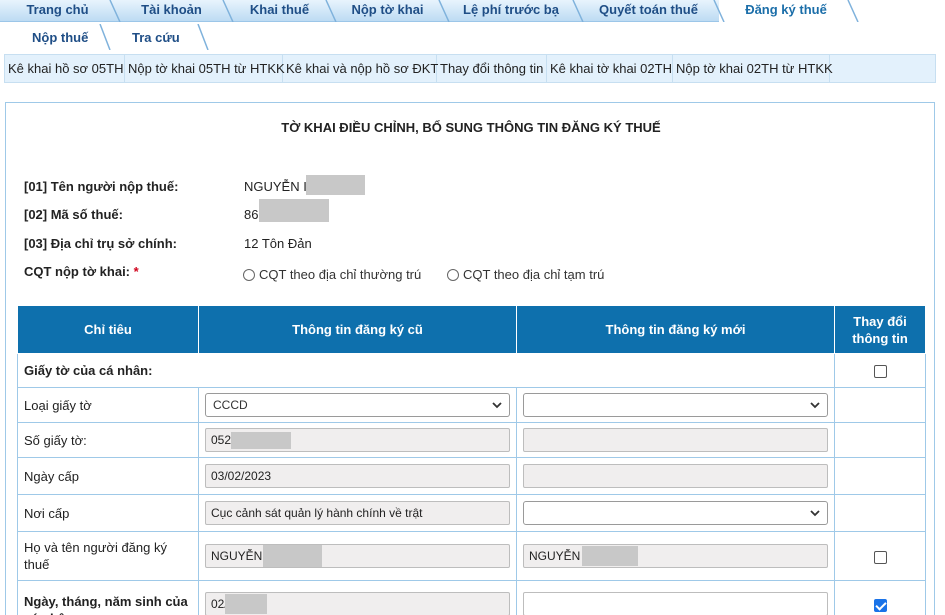 Image resolution: width=945 pixels, height=615 pixels. I want to click on row-label: Loại giấy tờ, so click(108, 405).